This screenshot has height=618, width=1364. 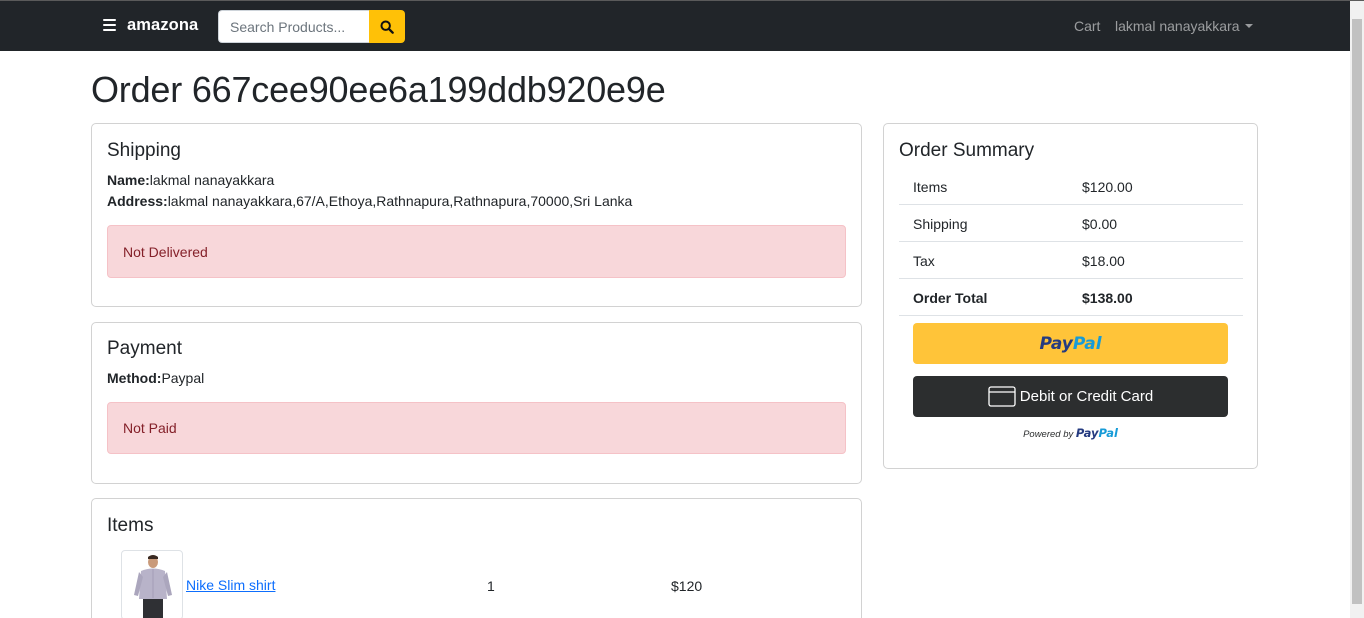 I want to click on summary-row-tax: Tax $18.00, so click(x=1071, y=260).